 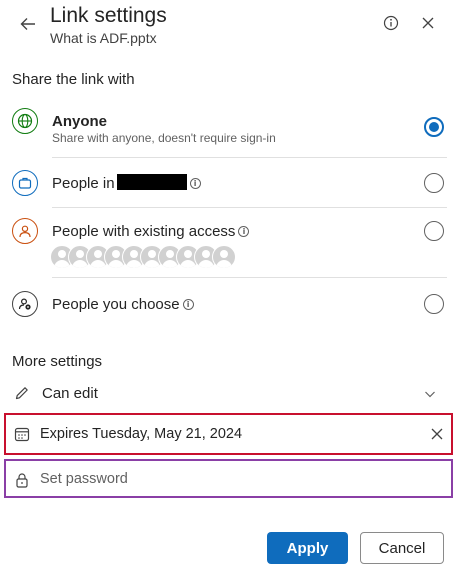 I want to click on expiration-date-field: Expires Tuesday, May 21, 2024, so click(x=228, y=434).